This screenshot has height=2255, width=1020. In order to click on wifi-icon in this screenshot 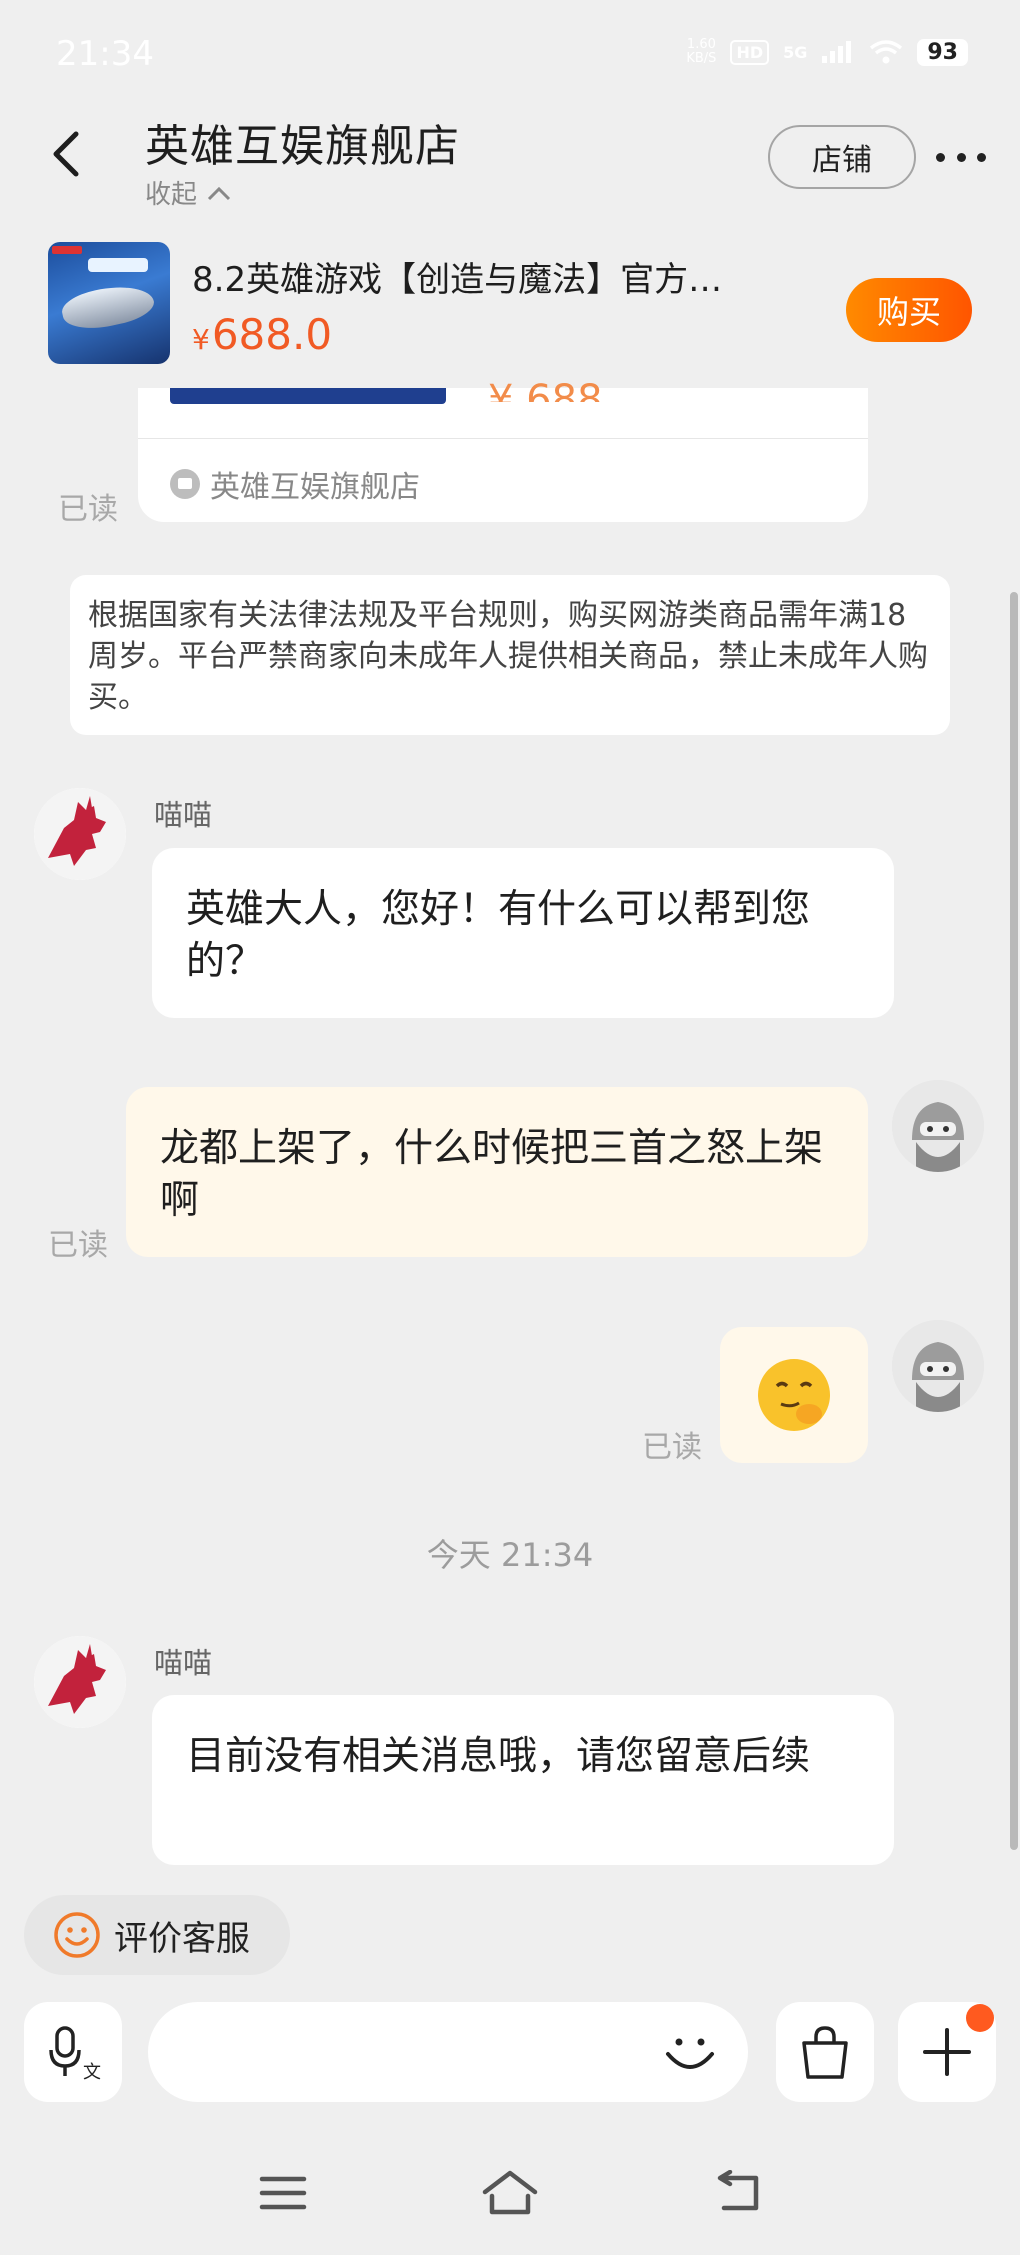, I will do `click(886, 52)`.